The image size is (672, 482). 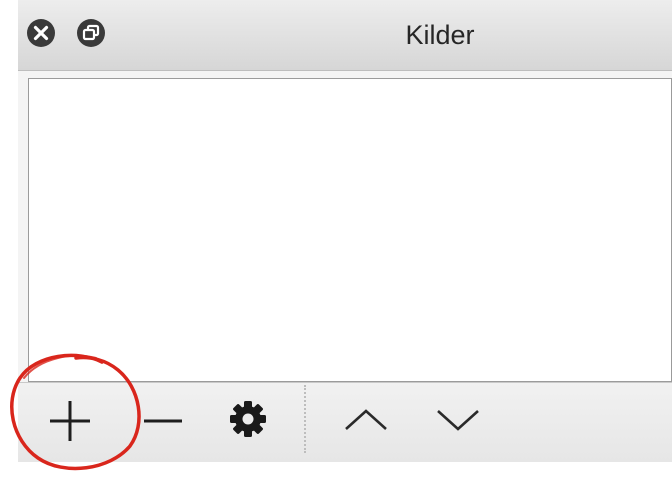 I want to click on source-properties-button, so click(x=248, y=422).